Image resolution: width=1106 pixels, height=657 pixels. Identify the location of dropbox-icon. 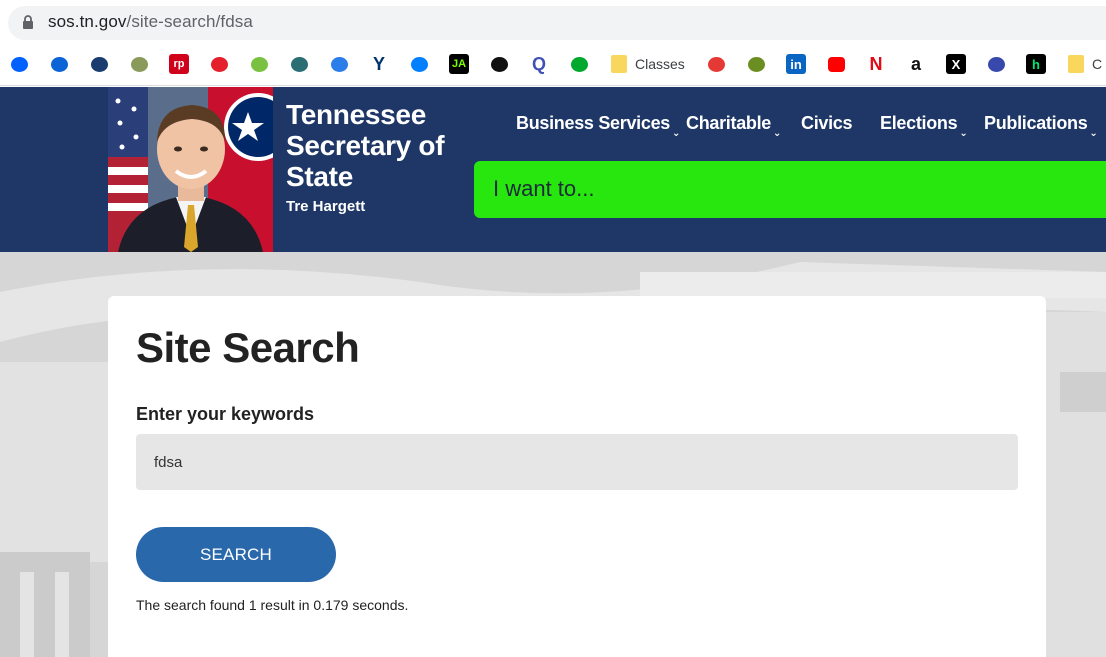
(19, 64).